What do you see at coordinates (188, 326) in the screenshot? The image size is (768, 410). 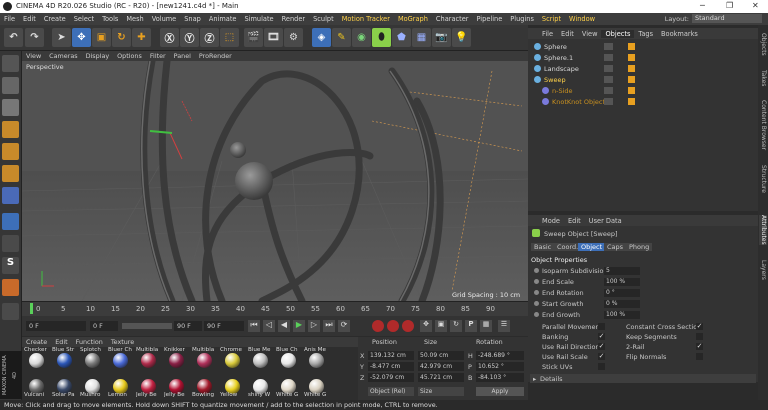 I see `end-frame-field: 90 F` at bounding box center [188, 326].